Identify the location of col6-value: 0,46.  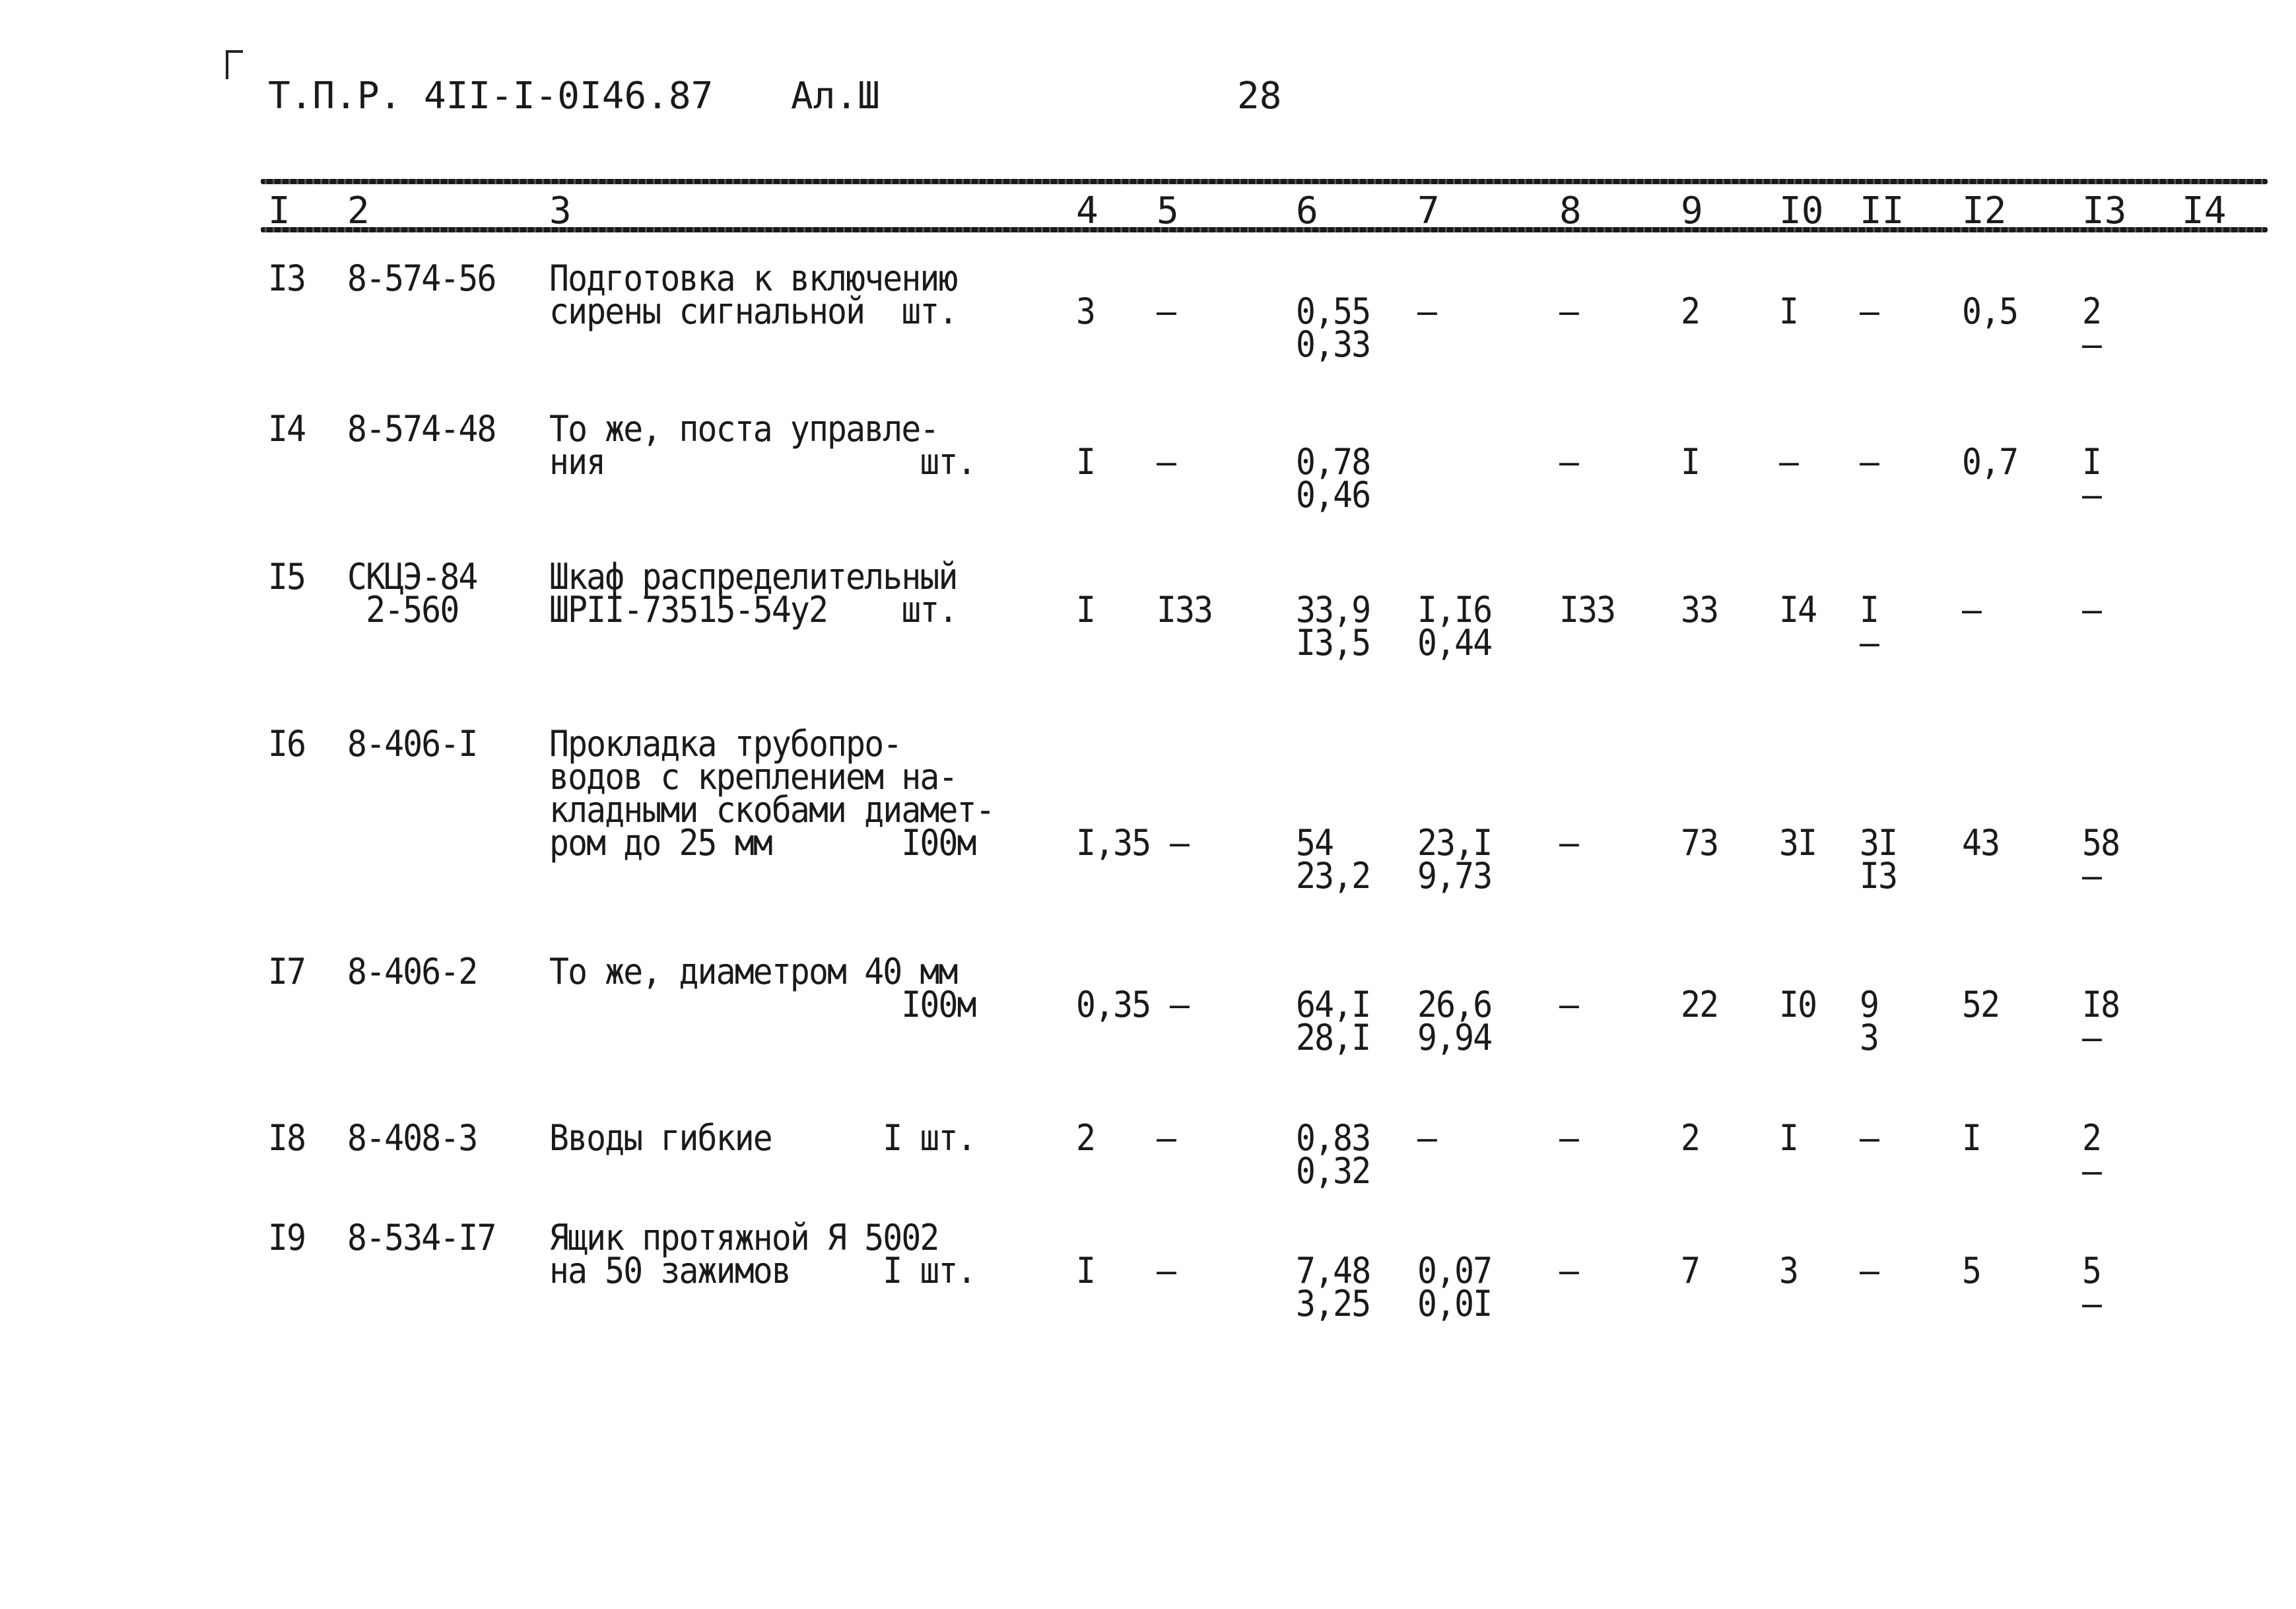
(1333, 495).